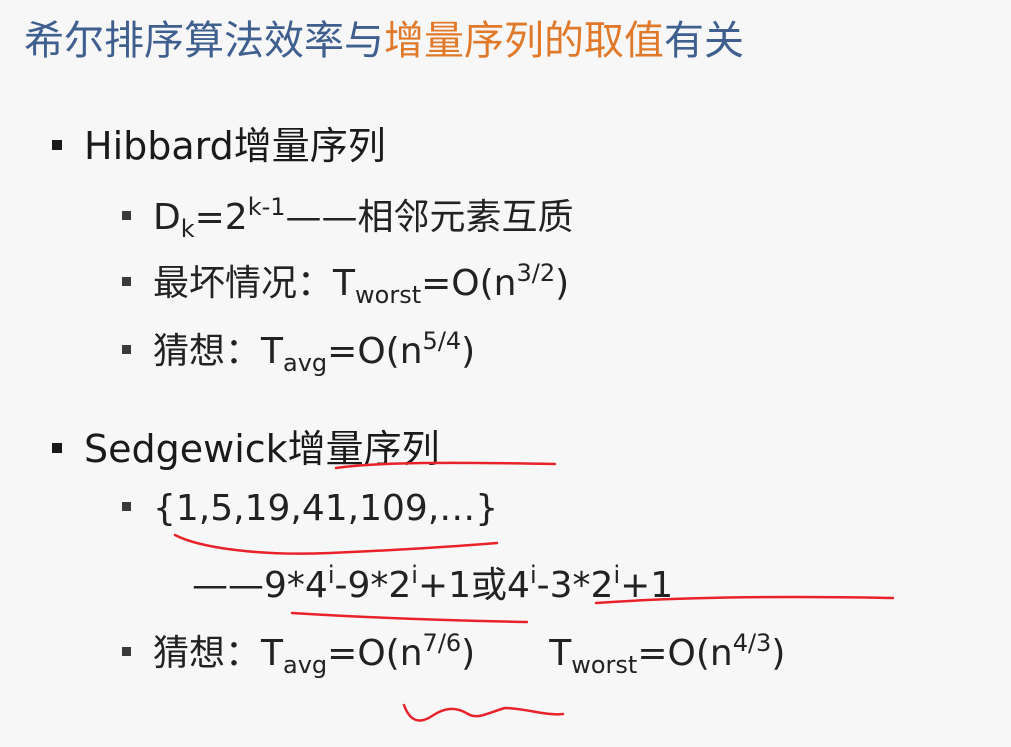 The height and width of the screenshot is (747, 1011). Describe the element at coordinates (326, 508) in the screenshot. I see `sedgewick-sequence: {1,5,19,41,109,…}` at that location.